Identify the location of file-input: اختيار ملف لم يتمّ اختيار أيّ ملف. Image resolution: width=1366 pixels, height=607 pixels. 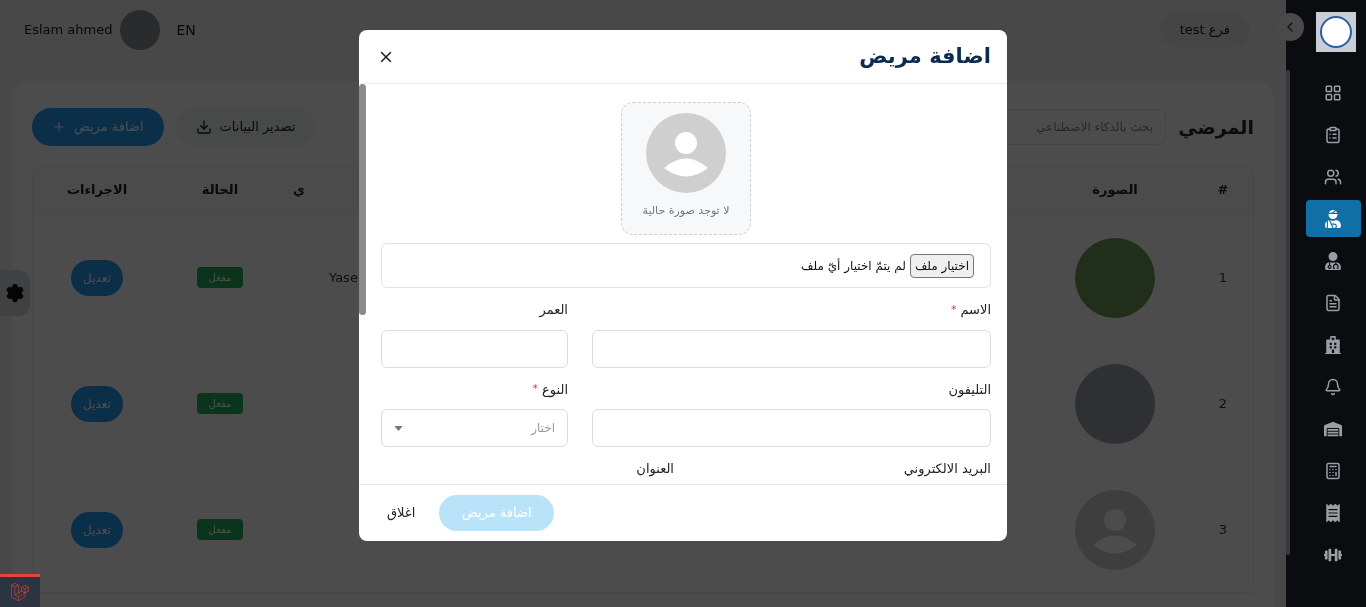
(686, 265).